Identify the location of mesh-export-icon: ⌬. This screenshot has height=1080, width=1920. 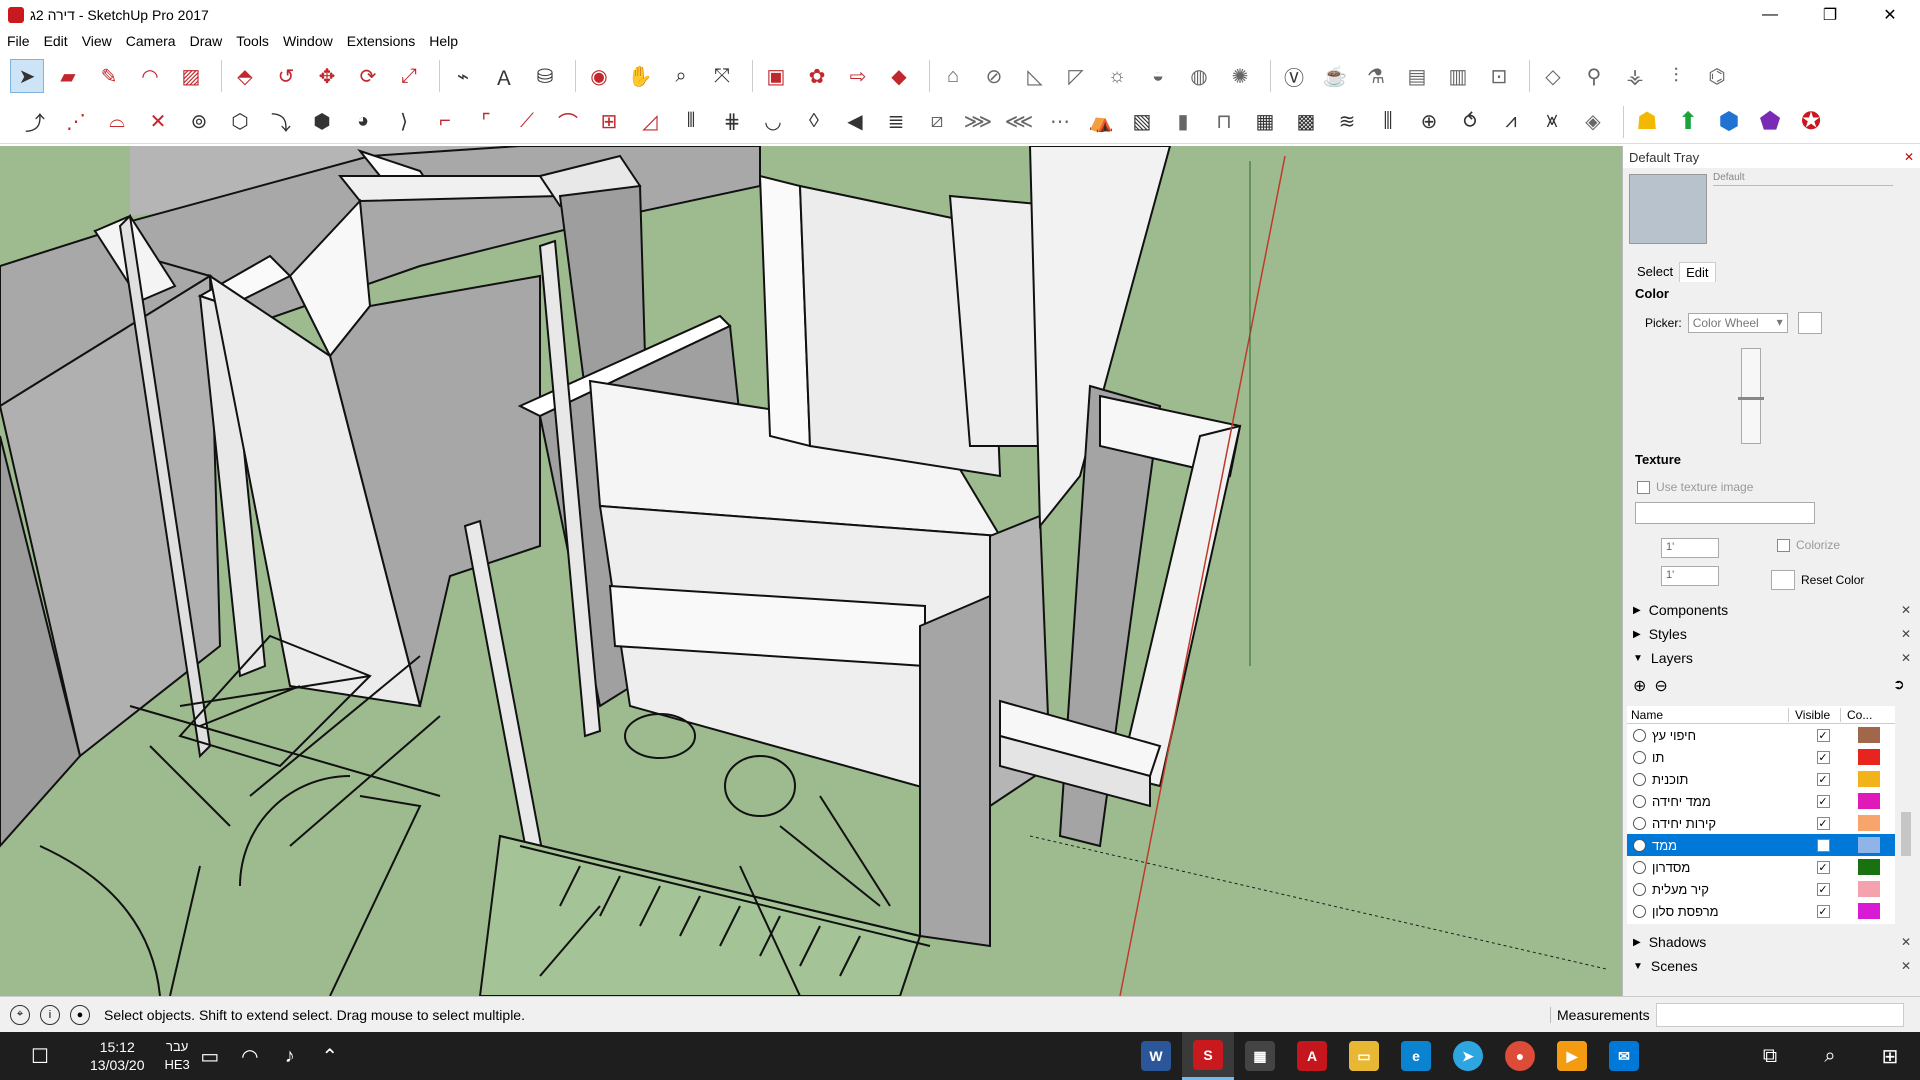
(1717, 76).